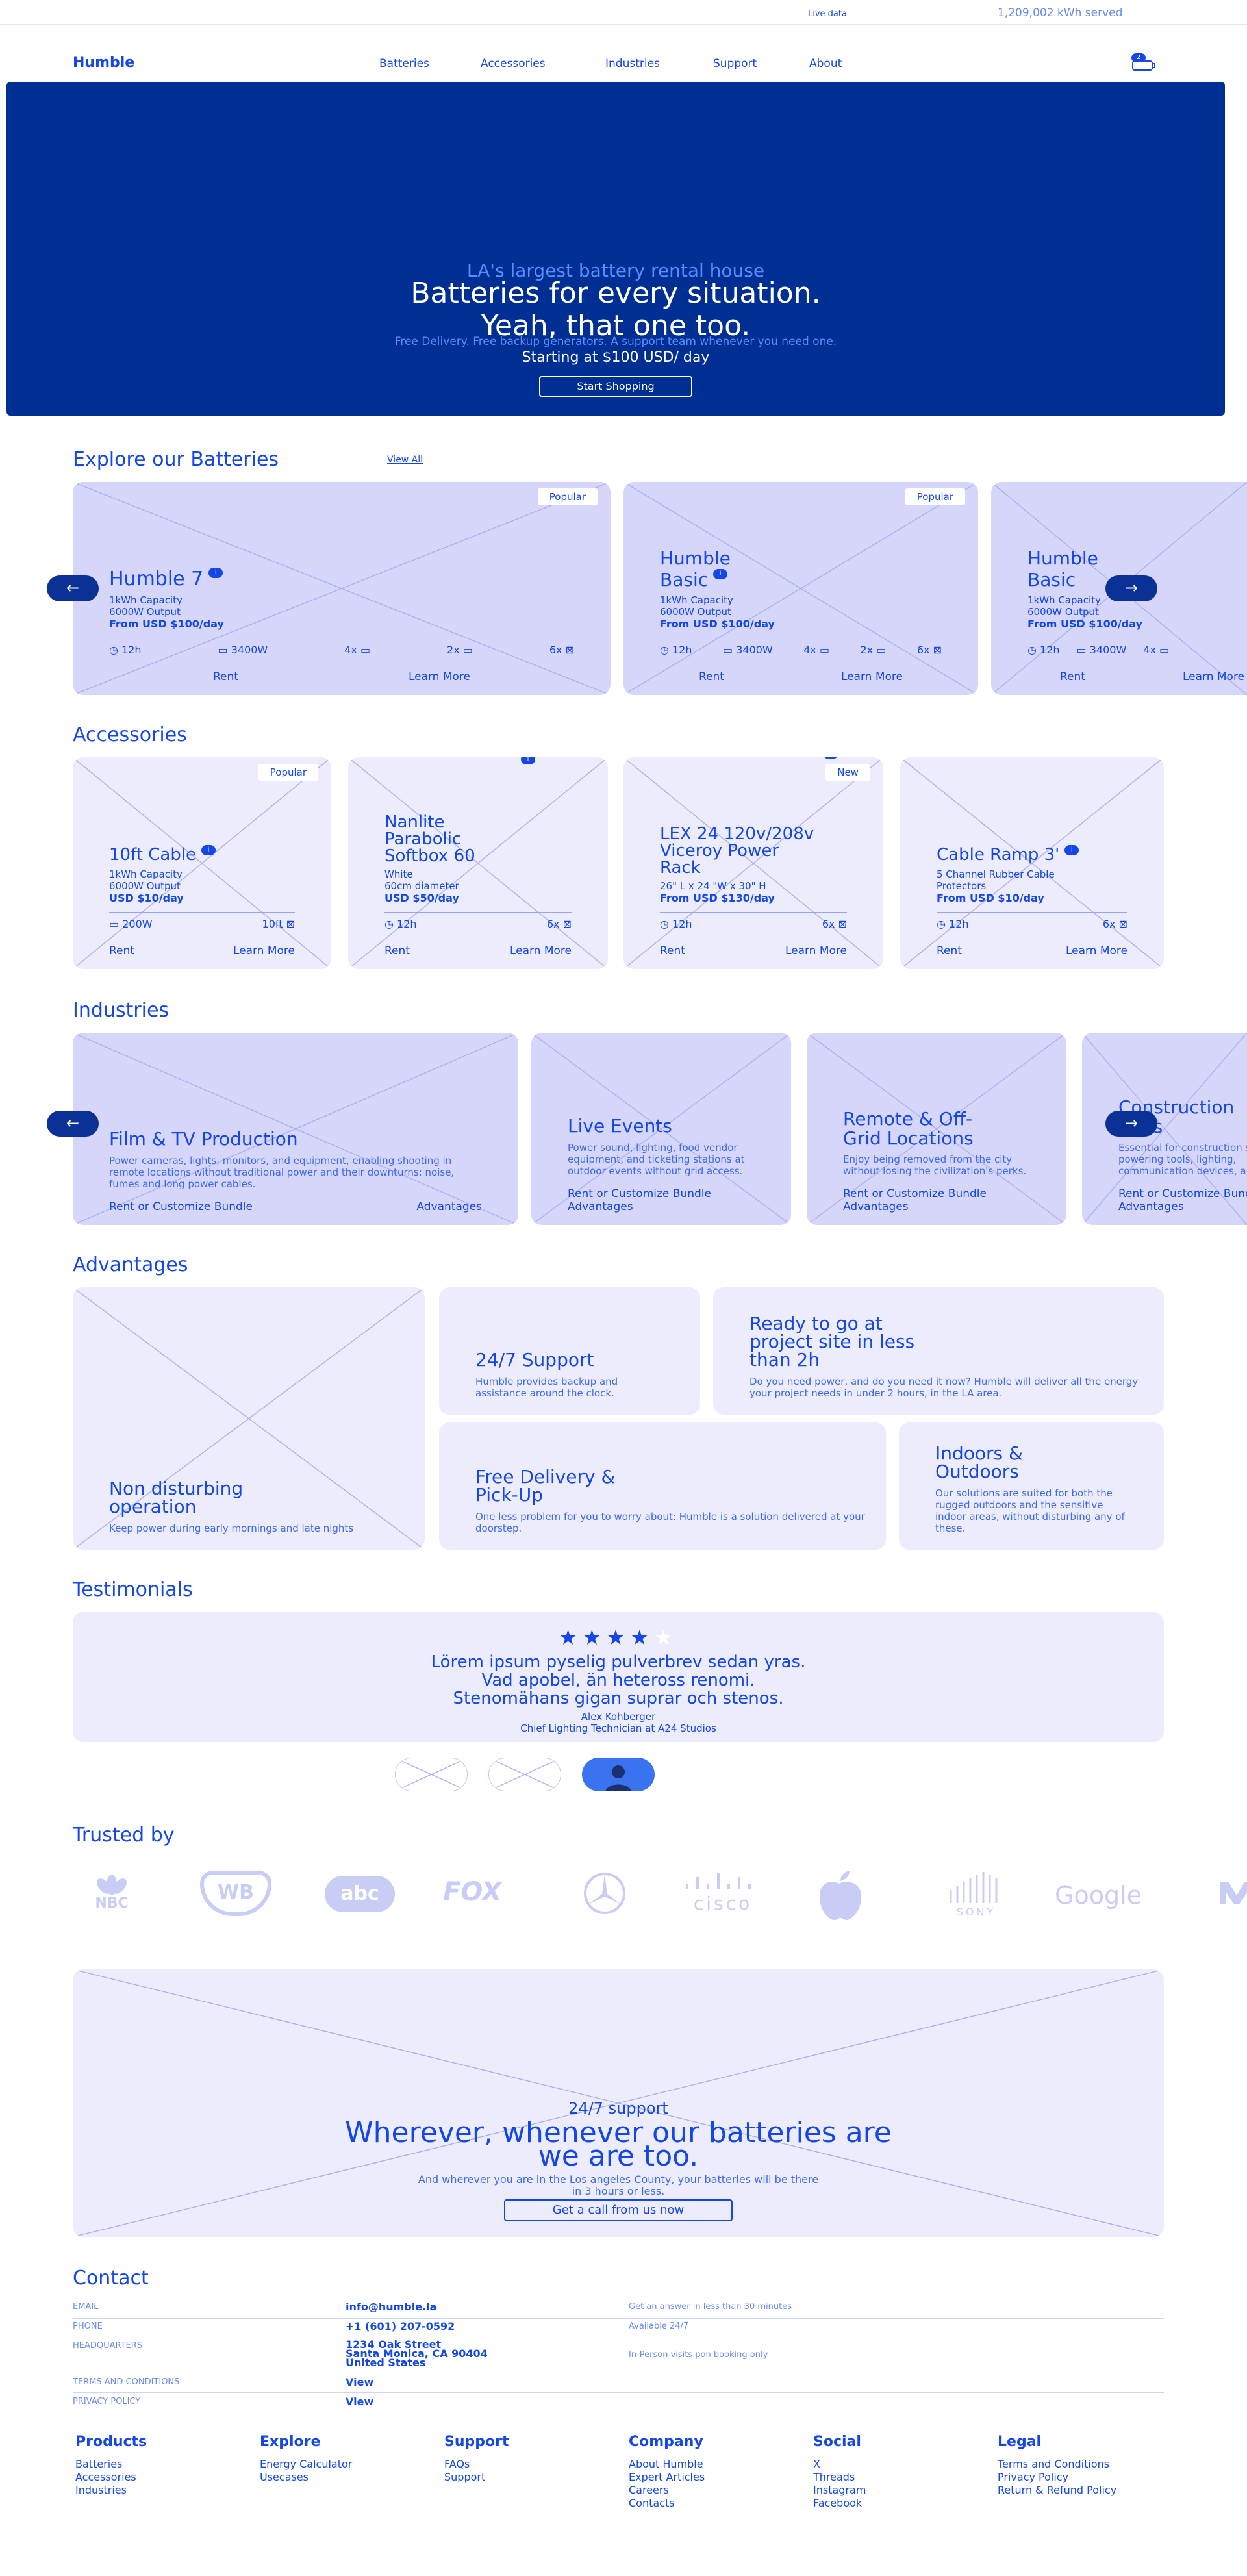  I want to click on accessory-detail: 60cm diameter, so click(422, 886).